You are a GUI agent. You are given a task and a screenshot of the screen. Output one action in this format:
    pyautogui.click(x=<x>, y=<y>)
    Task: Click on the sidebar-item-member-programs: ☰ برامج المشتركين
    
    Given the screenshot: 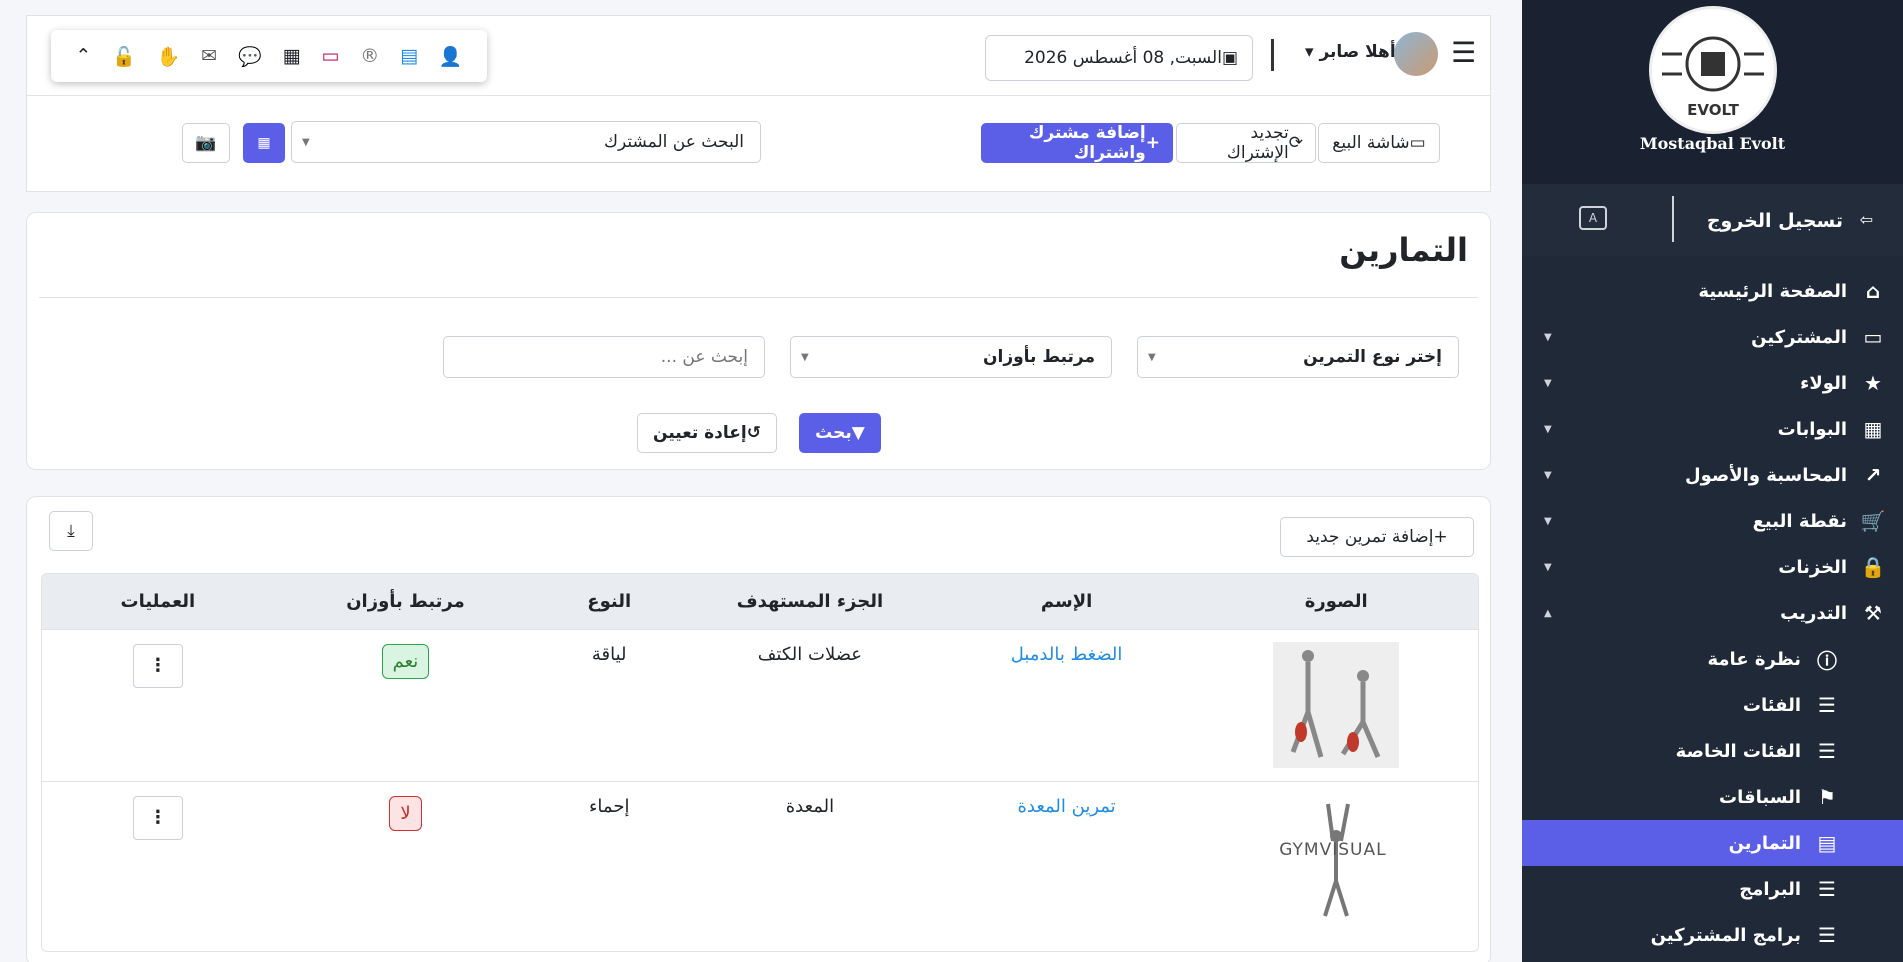 What is the action you would take?
    pyautogui.click(x=1712, y=935)
    